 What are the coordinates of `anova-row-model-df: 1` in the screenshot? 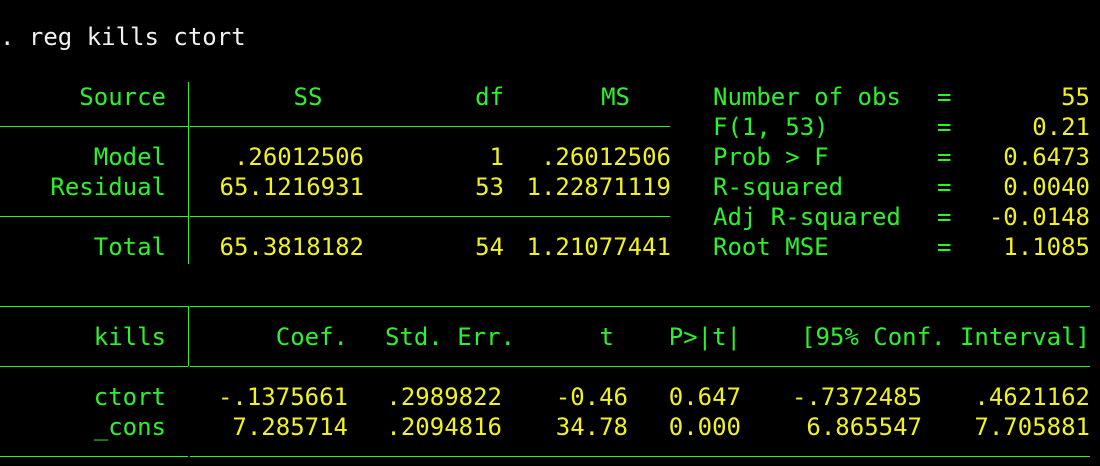 It's located at (496, 157).